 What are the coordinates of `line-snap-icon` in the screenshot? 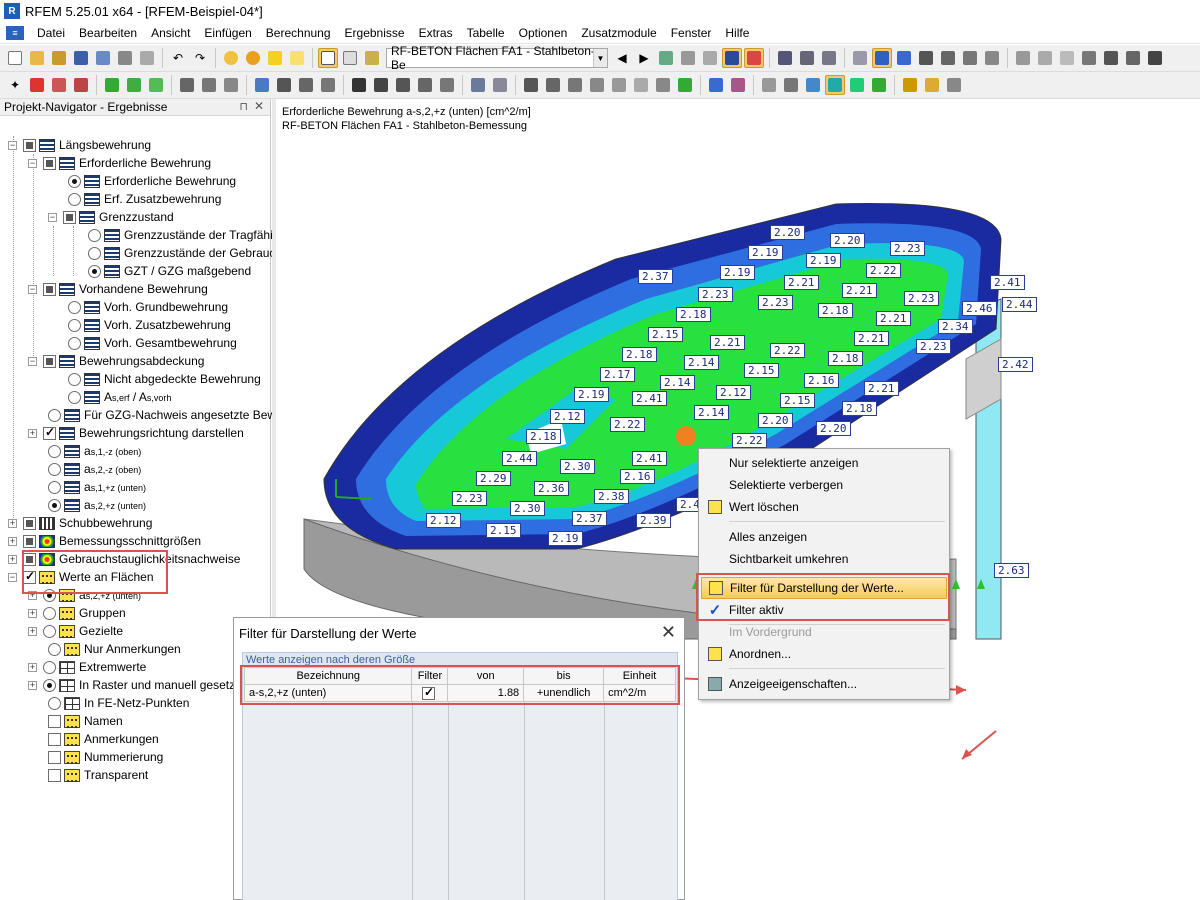 It's located at (926, 58).